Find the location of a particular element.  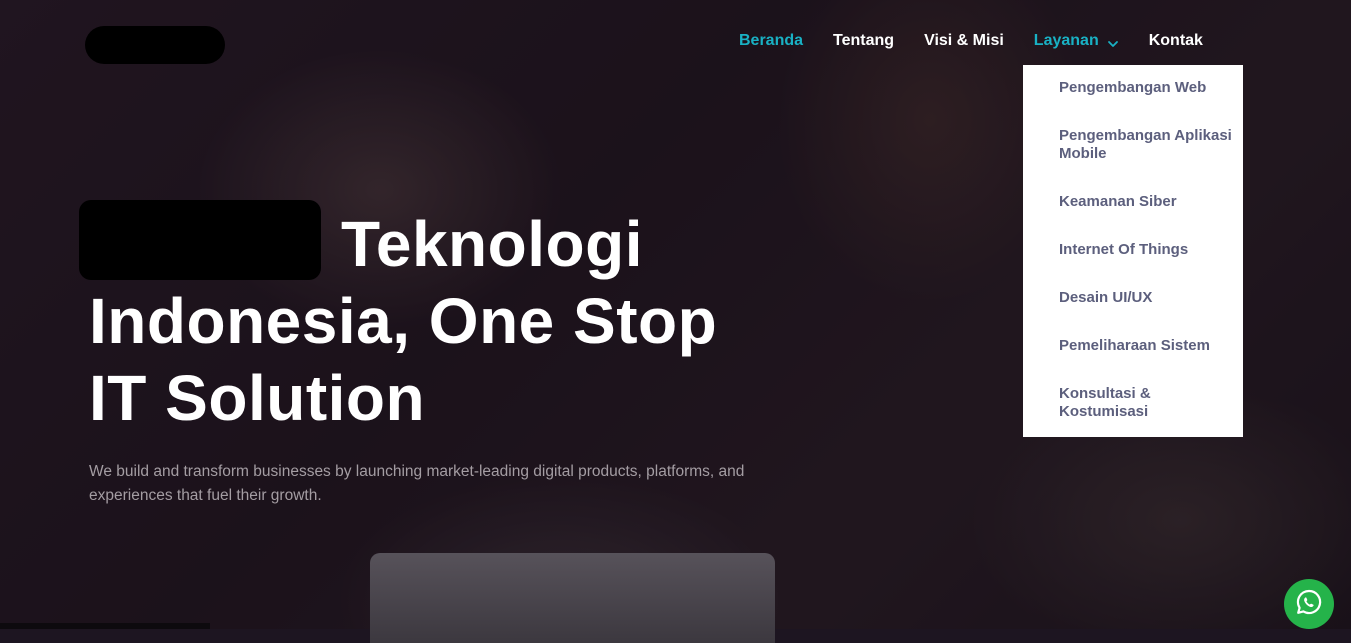

nav-item-layanan: Layanan is located at coordinates (1076, 41).